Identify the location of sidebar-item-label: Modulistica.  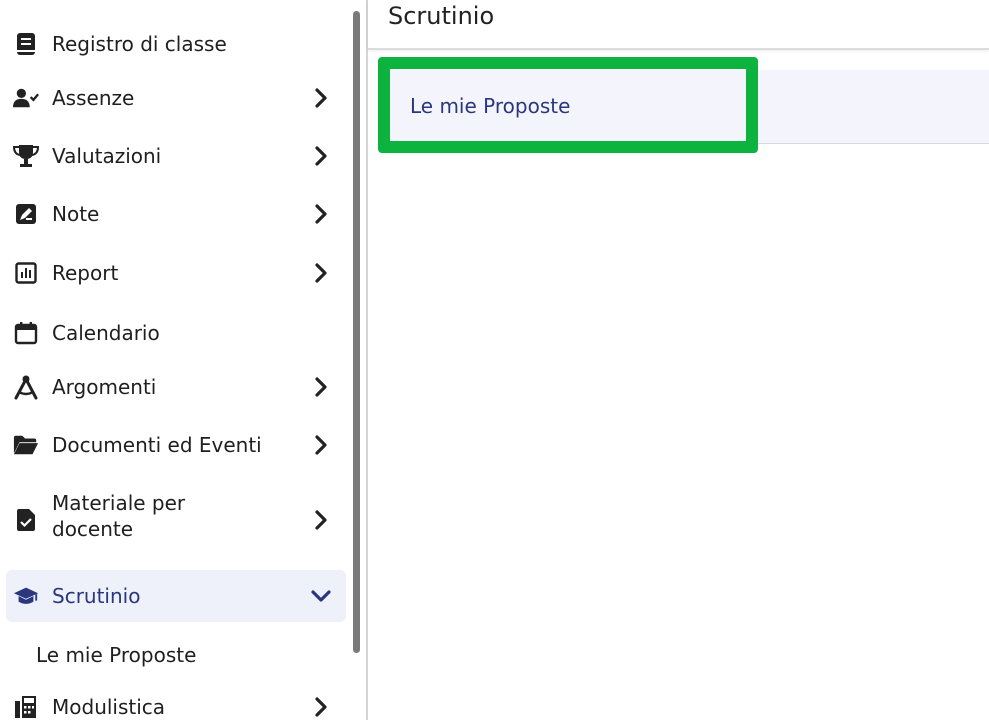
(109, 707).